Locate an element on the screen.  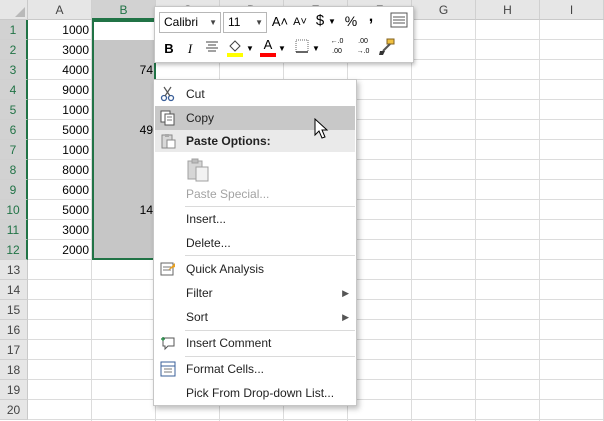
font-color-button: A is located at coordinates (268, 47).